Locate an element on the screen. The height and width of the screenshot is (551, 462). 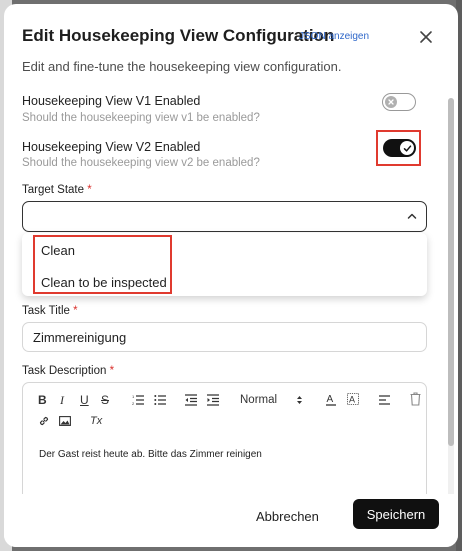
close-button is located at coordinates (426, 37).